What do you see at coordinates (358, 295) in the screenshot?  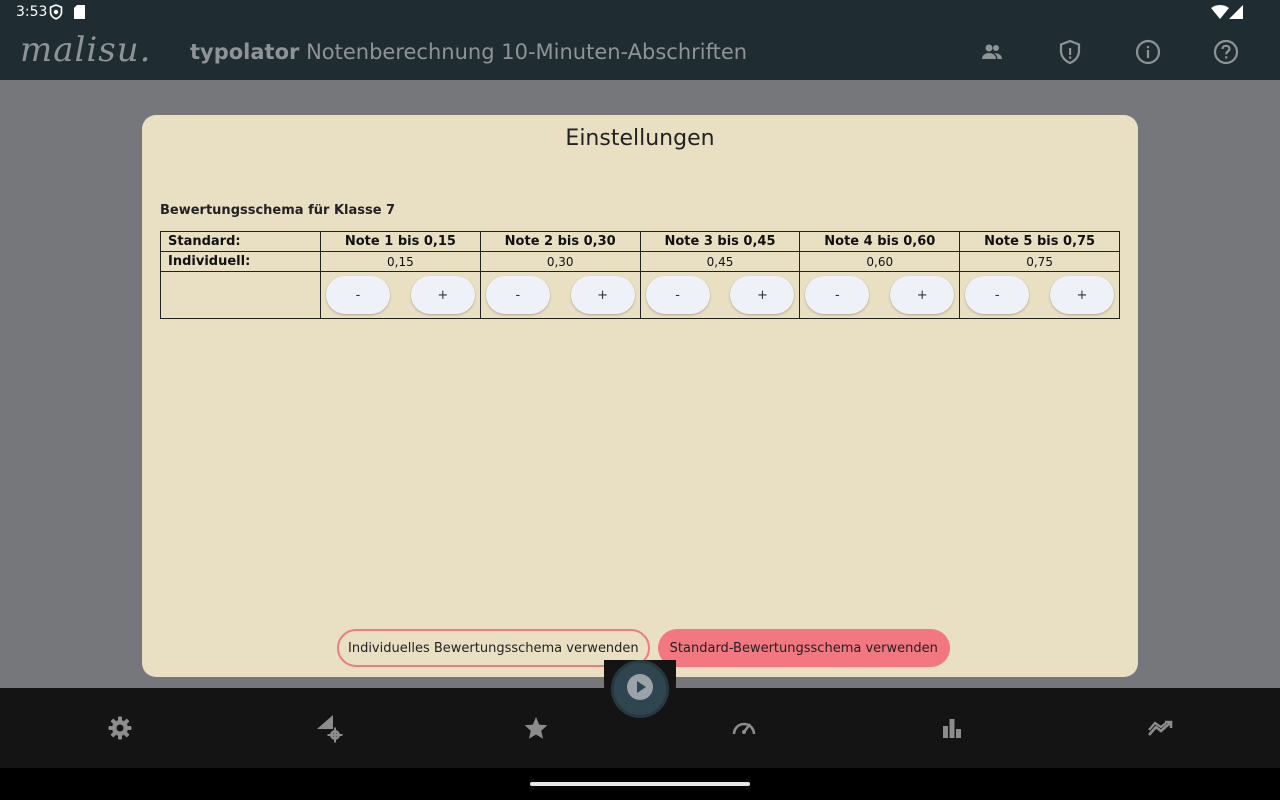 I see `grade-1-decrease-button: -` at bounding box center [358, 295].